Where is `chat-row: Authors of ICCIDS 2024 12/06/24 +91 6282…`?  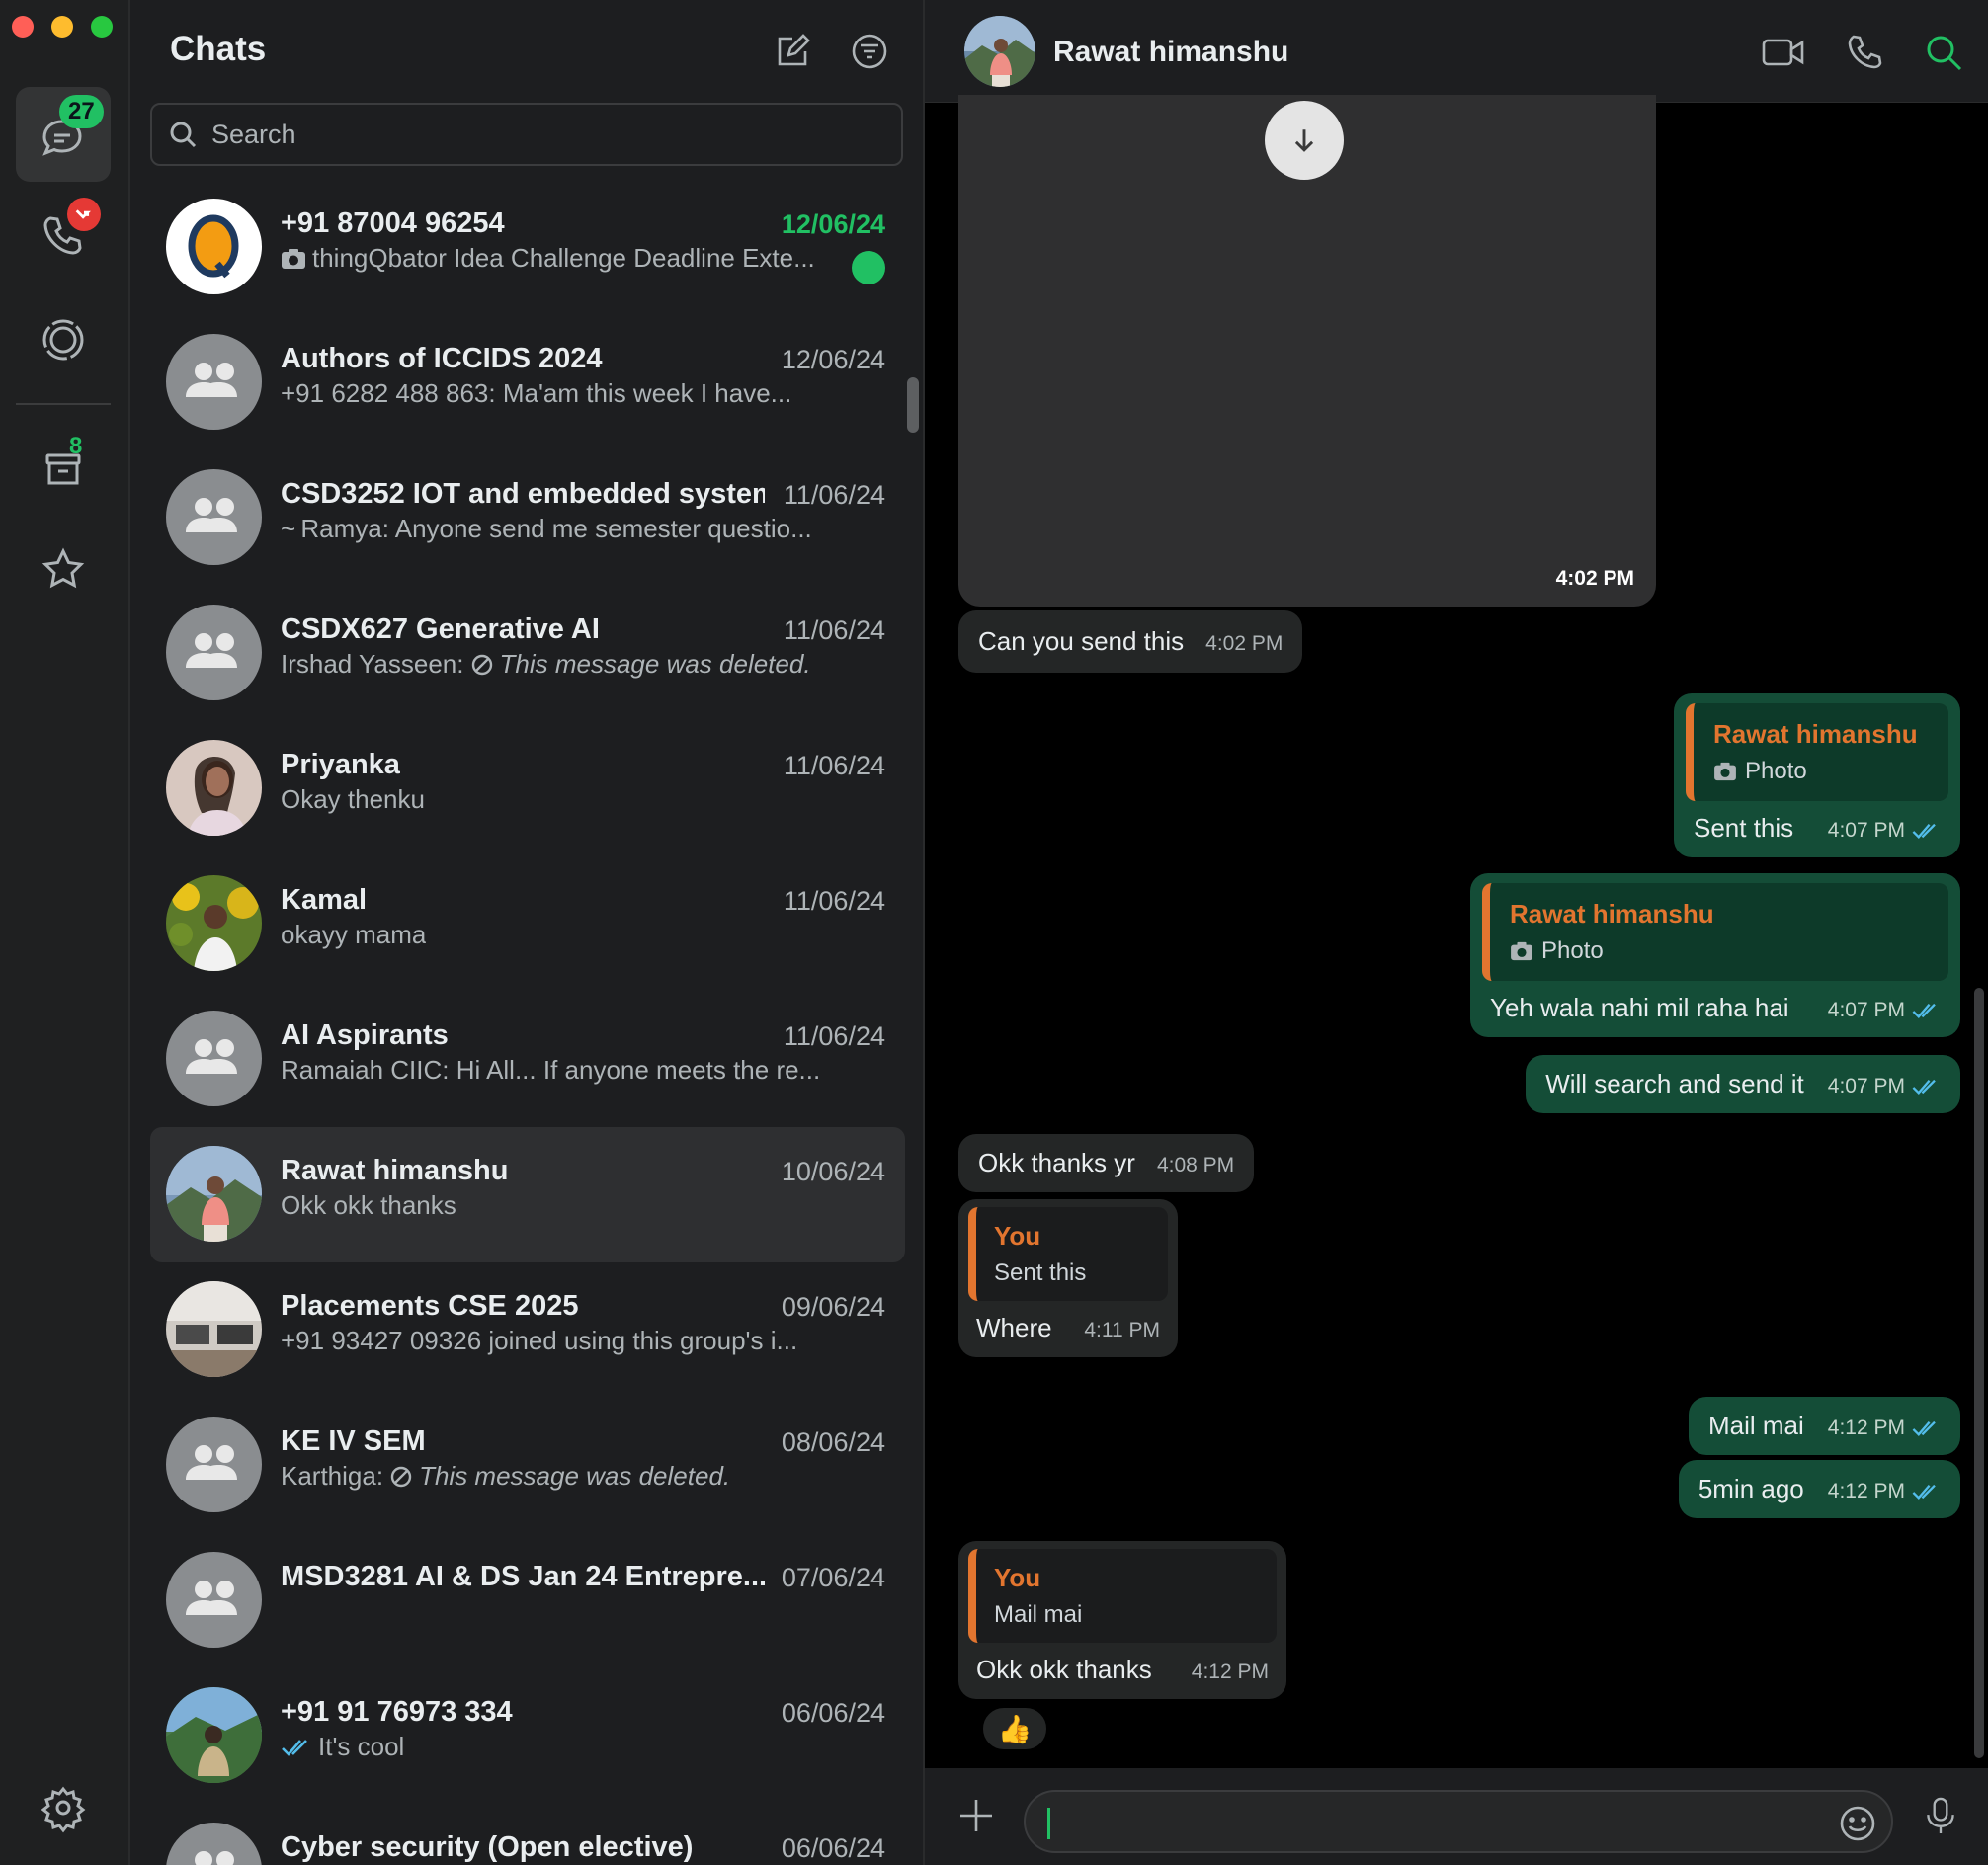 chat-row: Authors of ICCIDS 2024 12/06/24 +91 6282… is located at coordinates (527, 382).